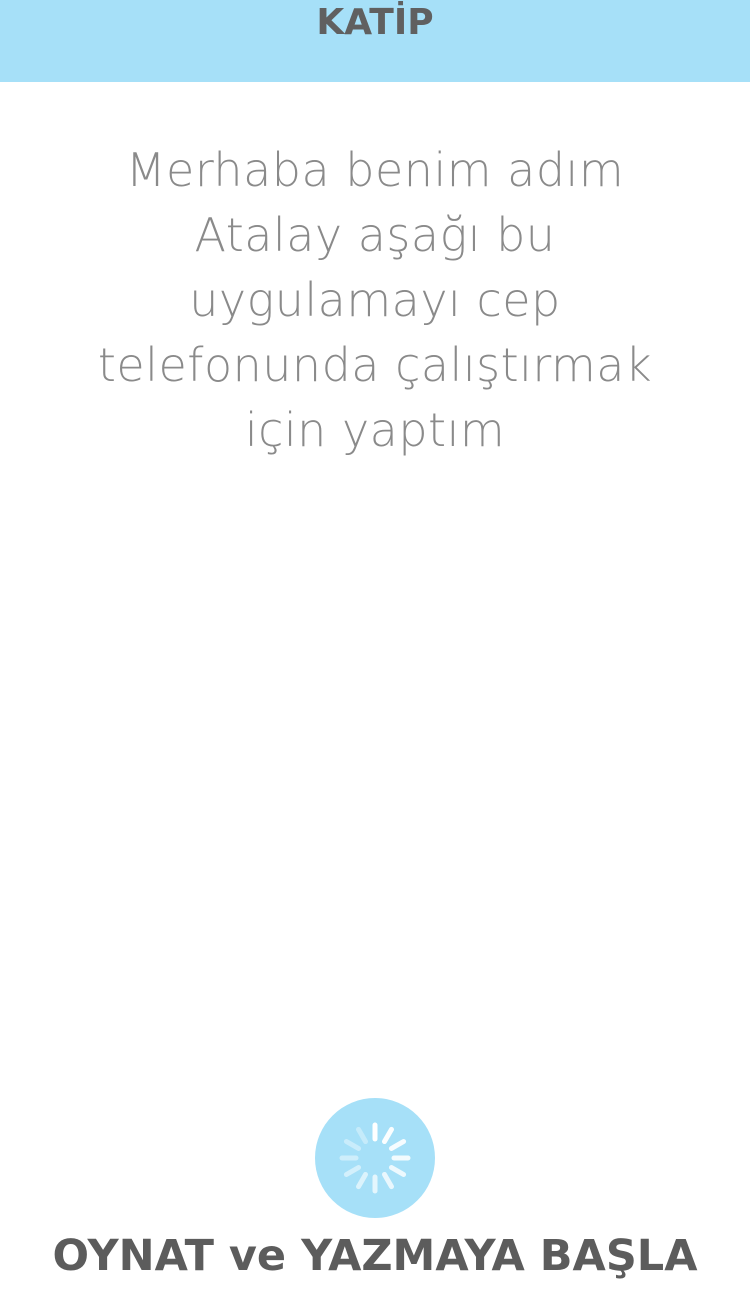 The width and height of the screenshot is (750, 1296). I want to click on loading-spinner-icon, so click(375, 1158).